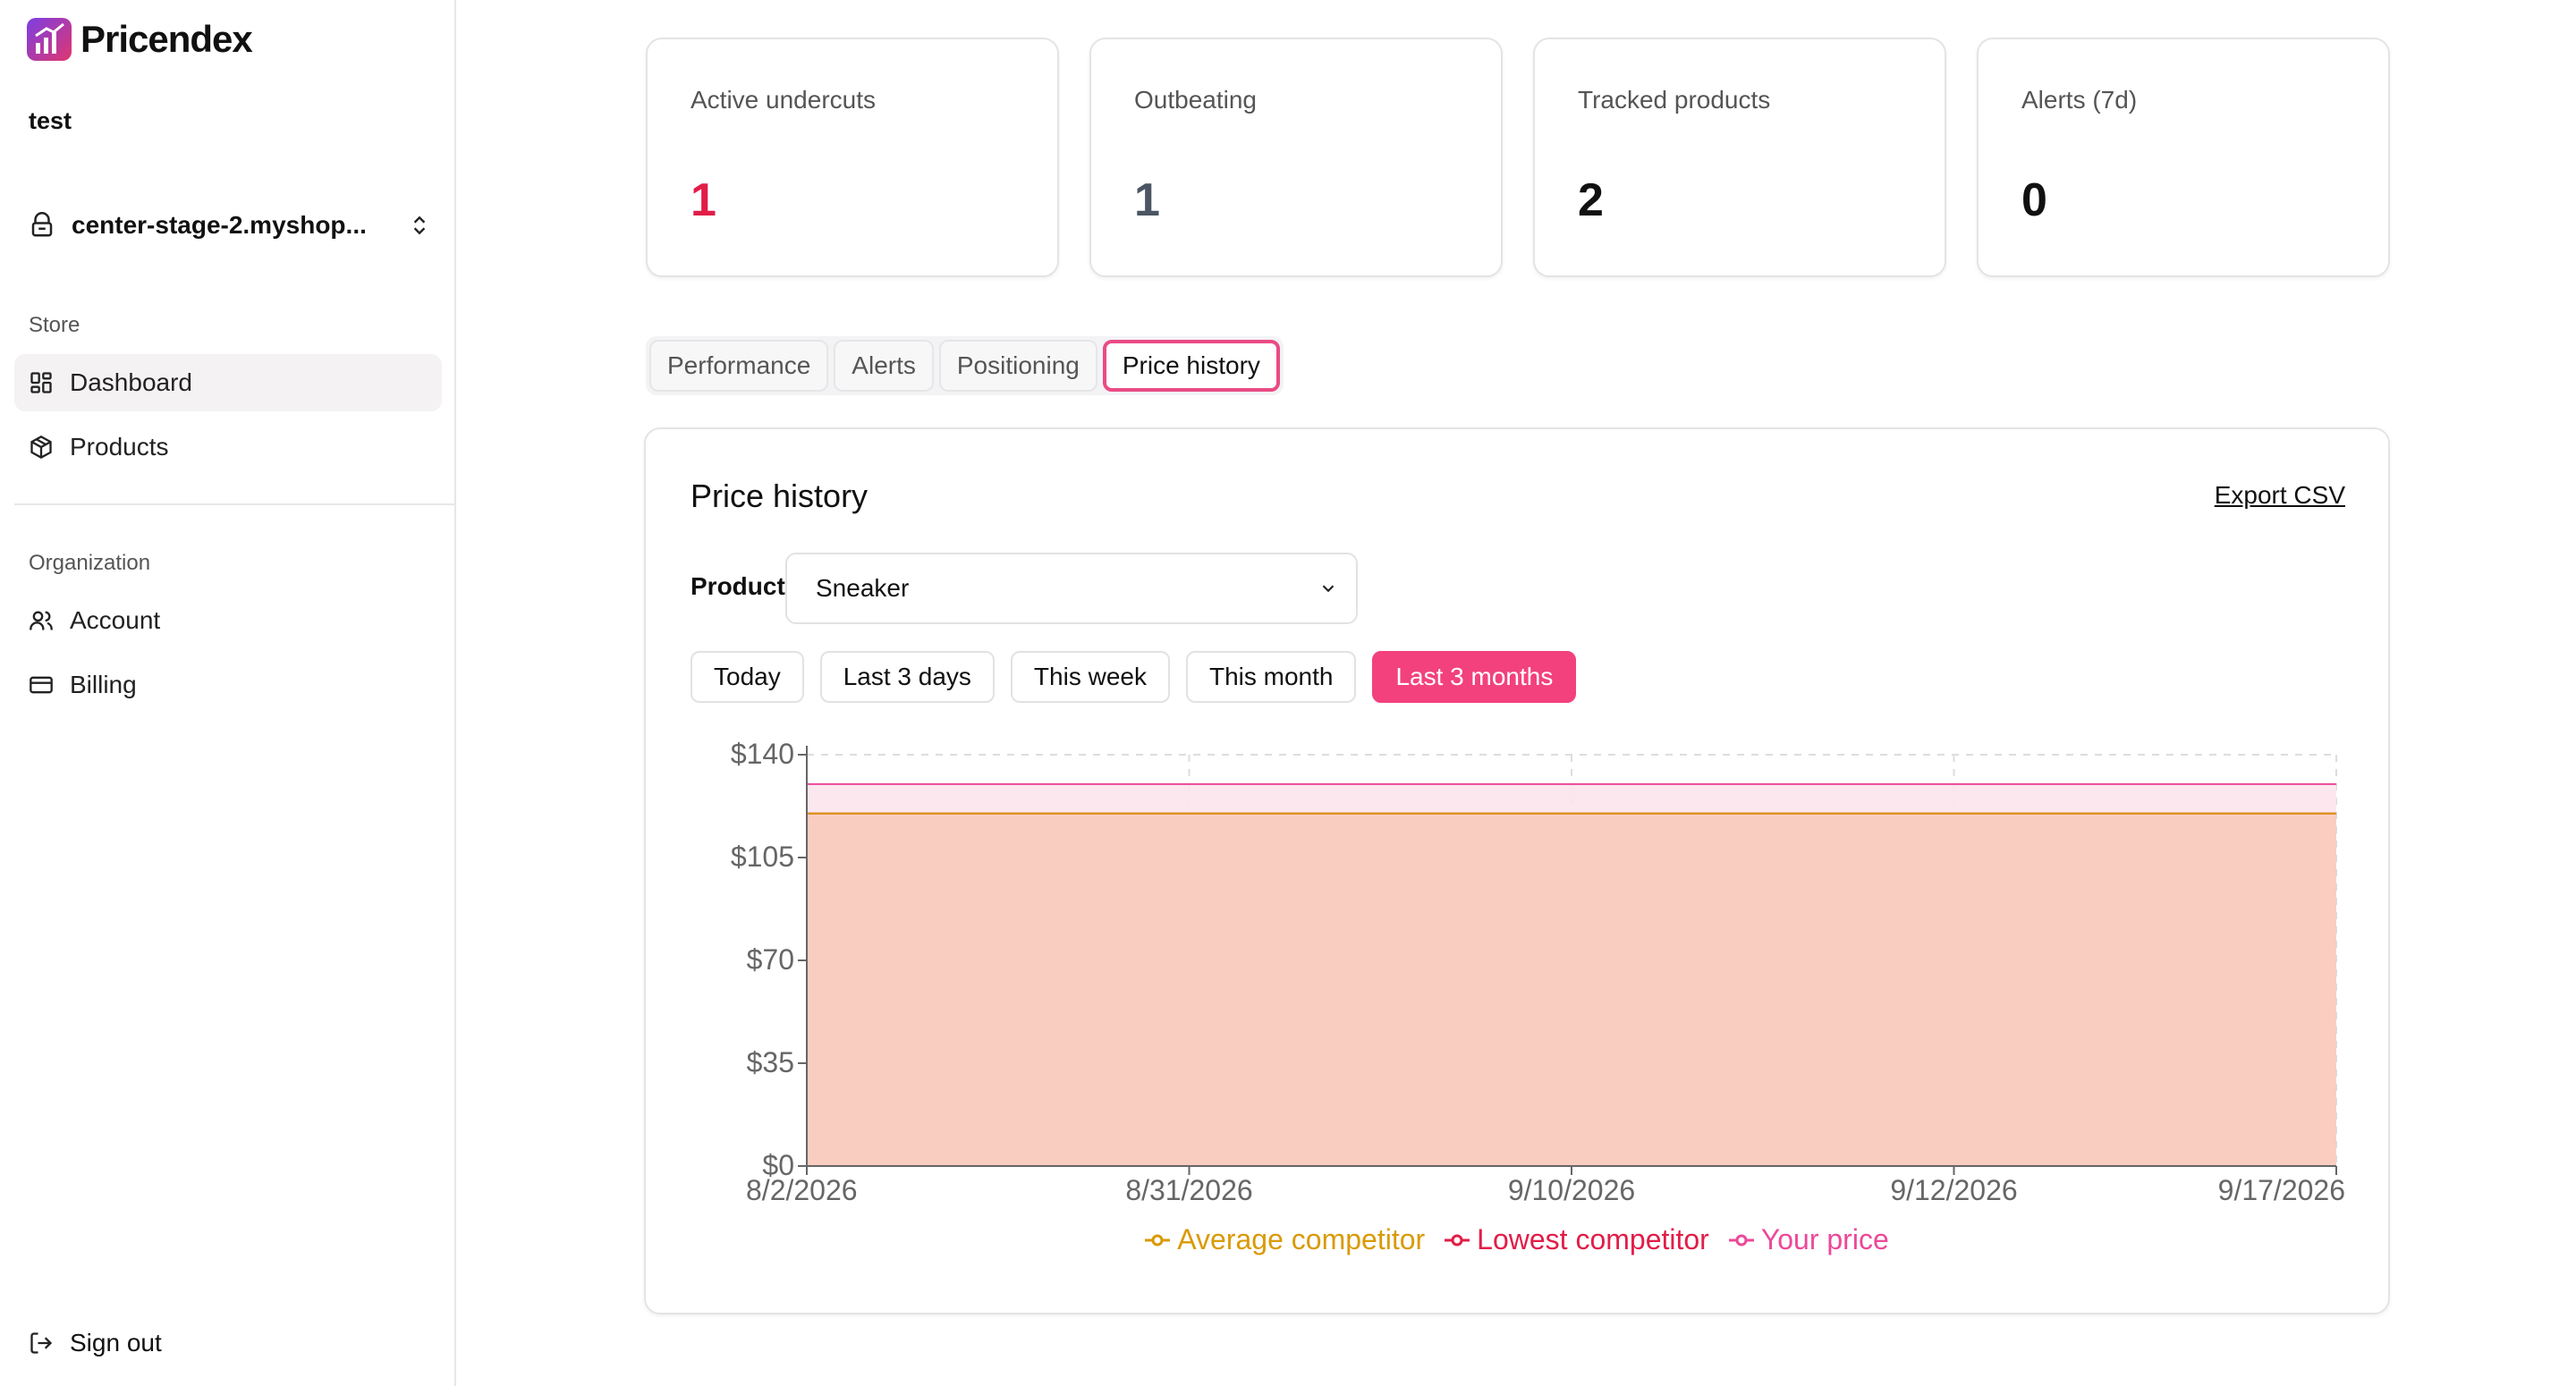  I want to click on logo-icon, so click(49, 39).